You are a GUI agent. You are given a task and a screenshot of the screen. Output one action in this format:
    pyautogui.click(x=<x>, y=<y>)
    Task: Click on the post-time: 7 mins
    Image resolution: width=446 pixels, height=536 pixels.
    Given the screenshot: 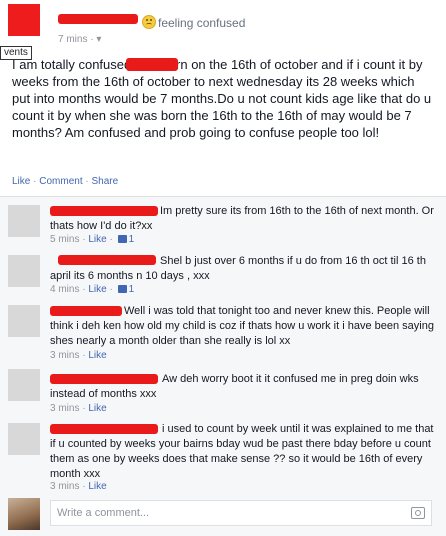 What is the action you would take?
    pyautogui.click(x=72, y=39)
    